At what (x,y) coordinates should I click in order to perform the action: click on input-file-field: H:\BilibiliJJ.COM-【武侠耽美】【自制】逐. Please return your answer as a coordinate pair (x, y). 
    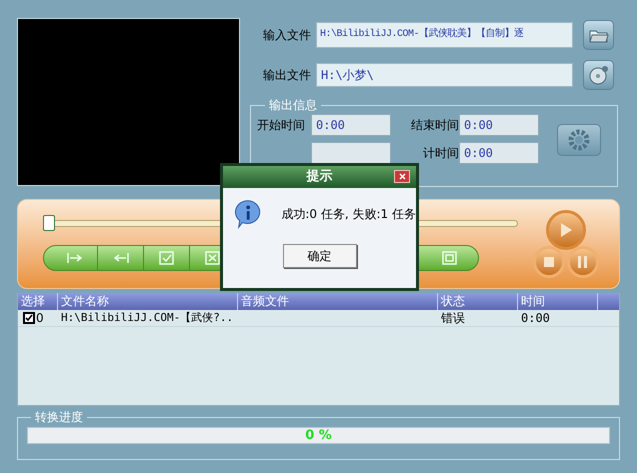
    Looking at the image, I should click on (444, 35).